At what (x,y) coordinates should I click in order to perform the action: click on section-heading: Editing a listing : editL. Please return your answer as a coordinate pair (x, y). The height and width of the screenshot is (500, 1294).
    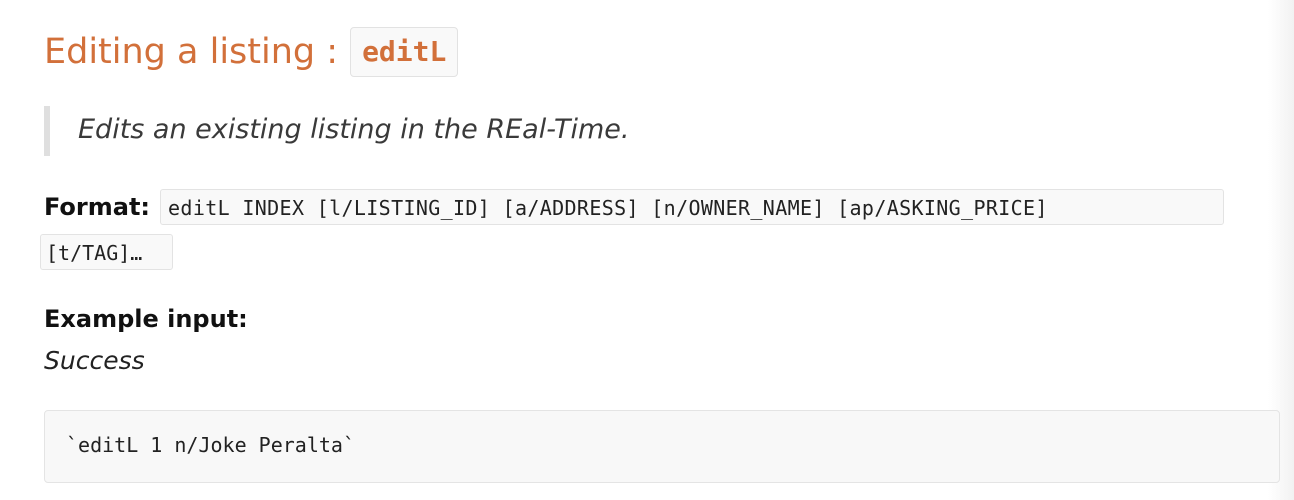
    Looking at the image, I should click on (251, 52).